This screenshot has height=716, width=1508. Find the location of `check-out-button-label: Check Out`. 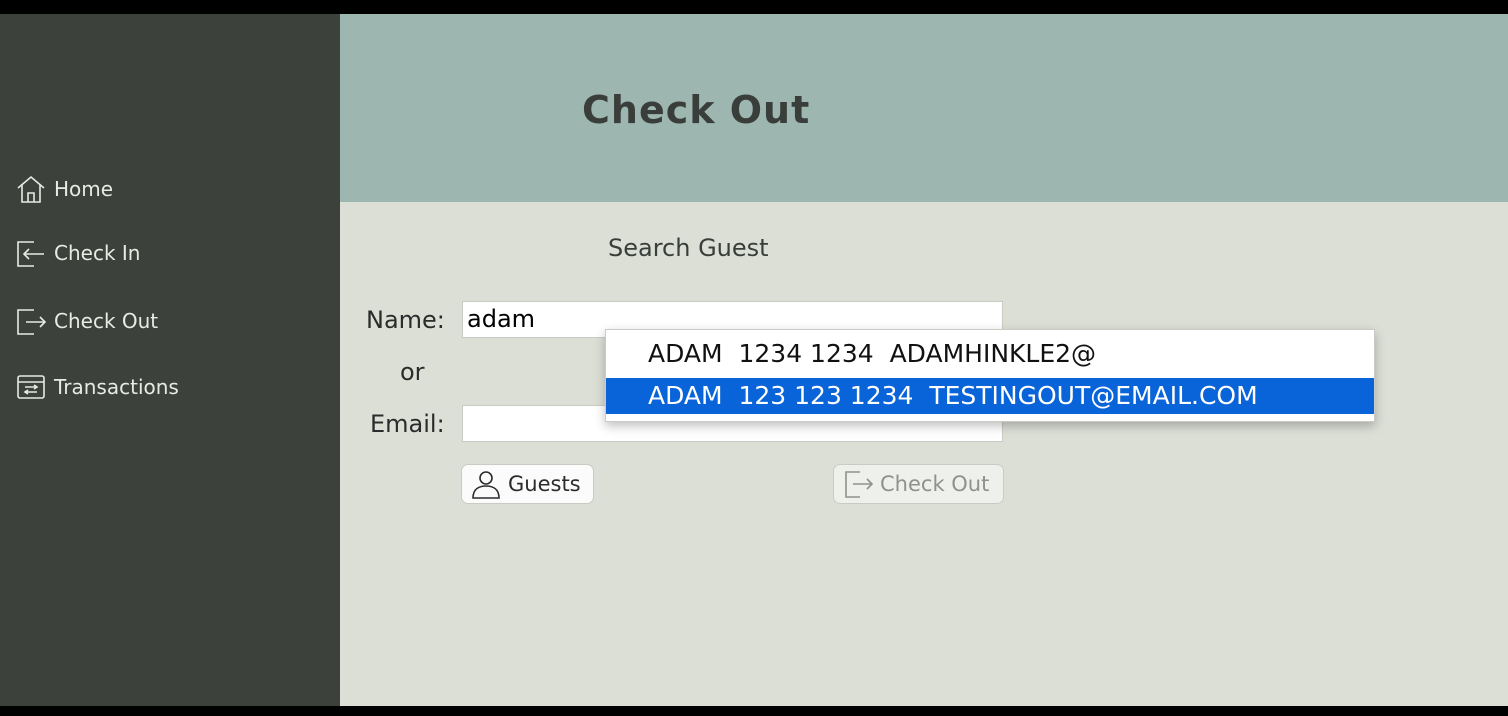

check-out-button-label: Check Out is located at coordinates (935, 484).